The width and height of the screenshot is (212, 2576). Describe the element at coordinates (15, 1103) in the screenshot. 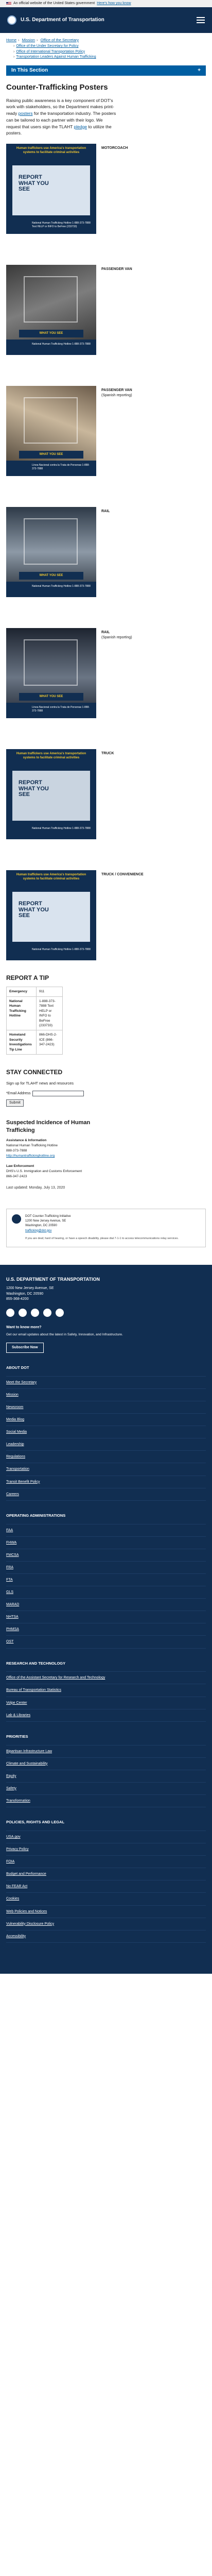

I see `submit-button: Submit` at that location.